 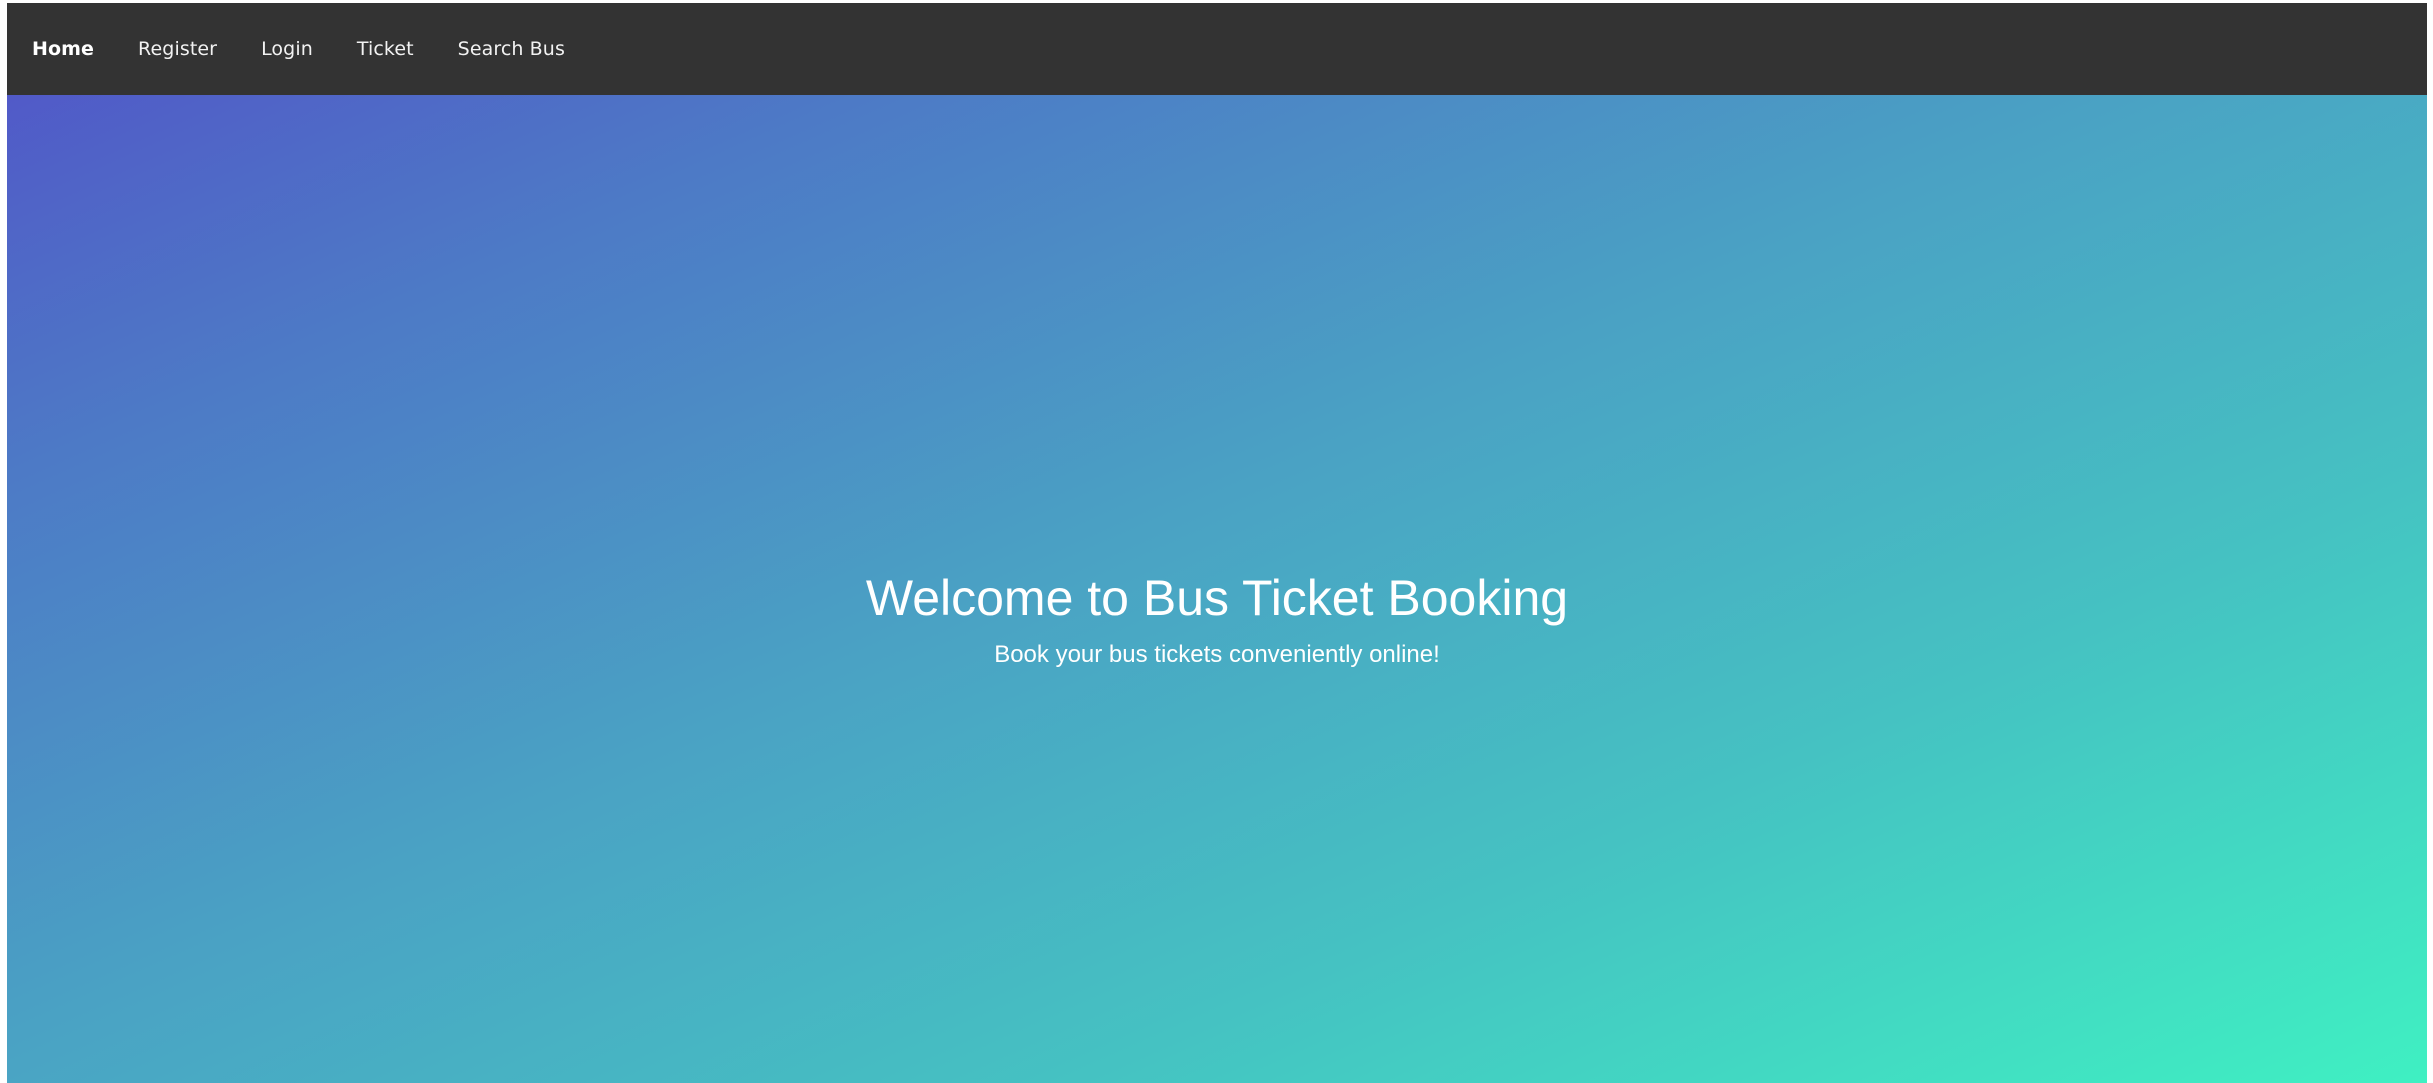 What do you see at coordinates (63, 49) in the screenshot?
I see `nav-link-home: Home` at bounding box center [63, 49].